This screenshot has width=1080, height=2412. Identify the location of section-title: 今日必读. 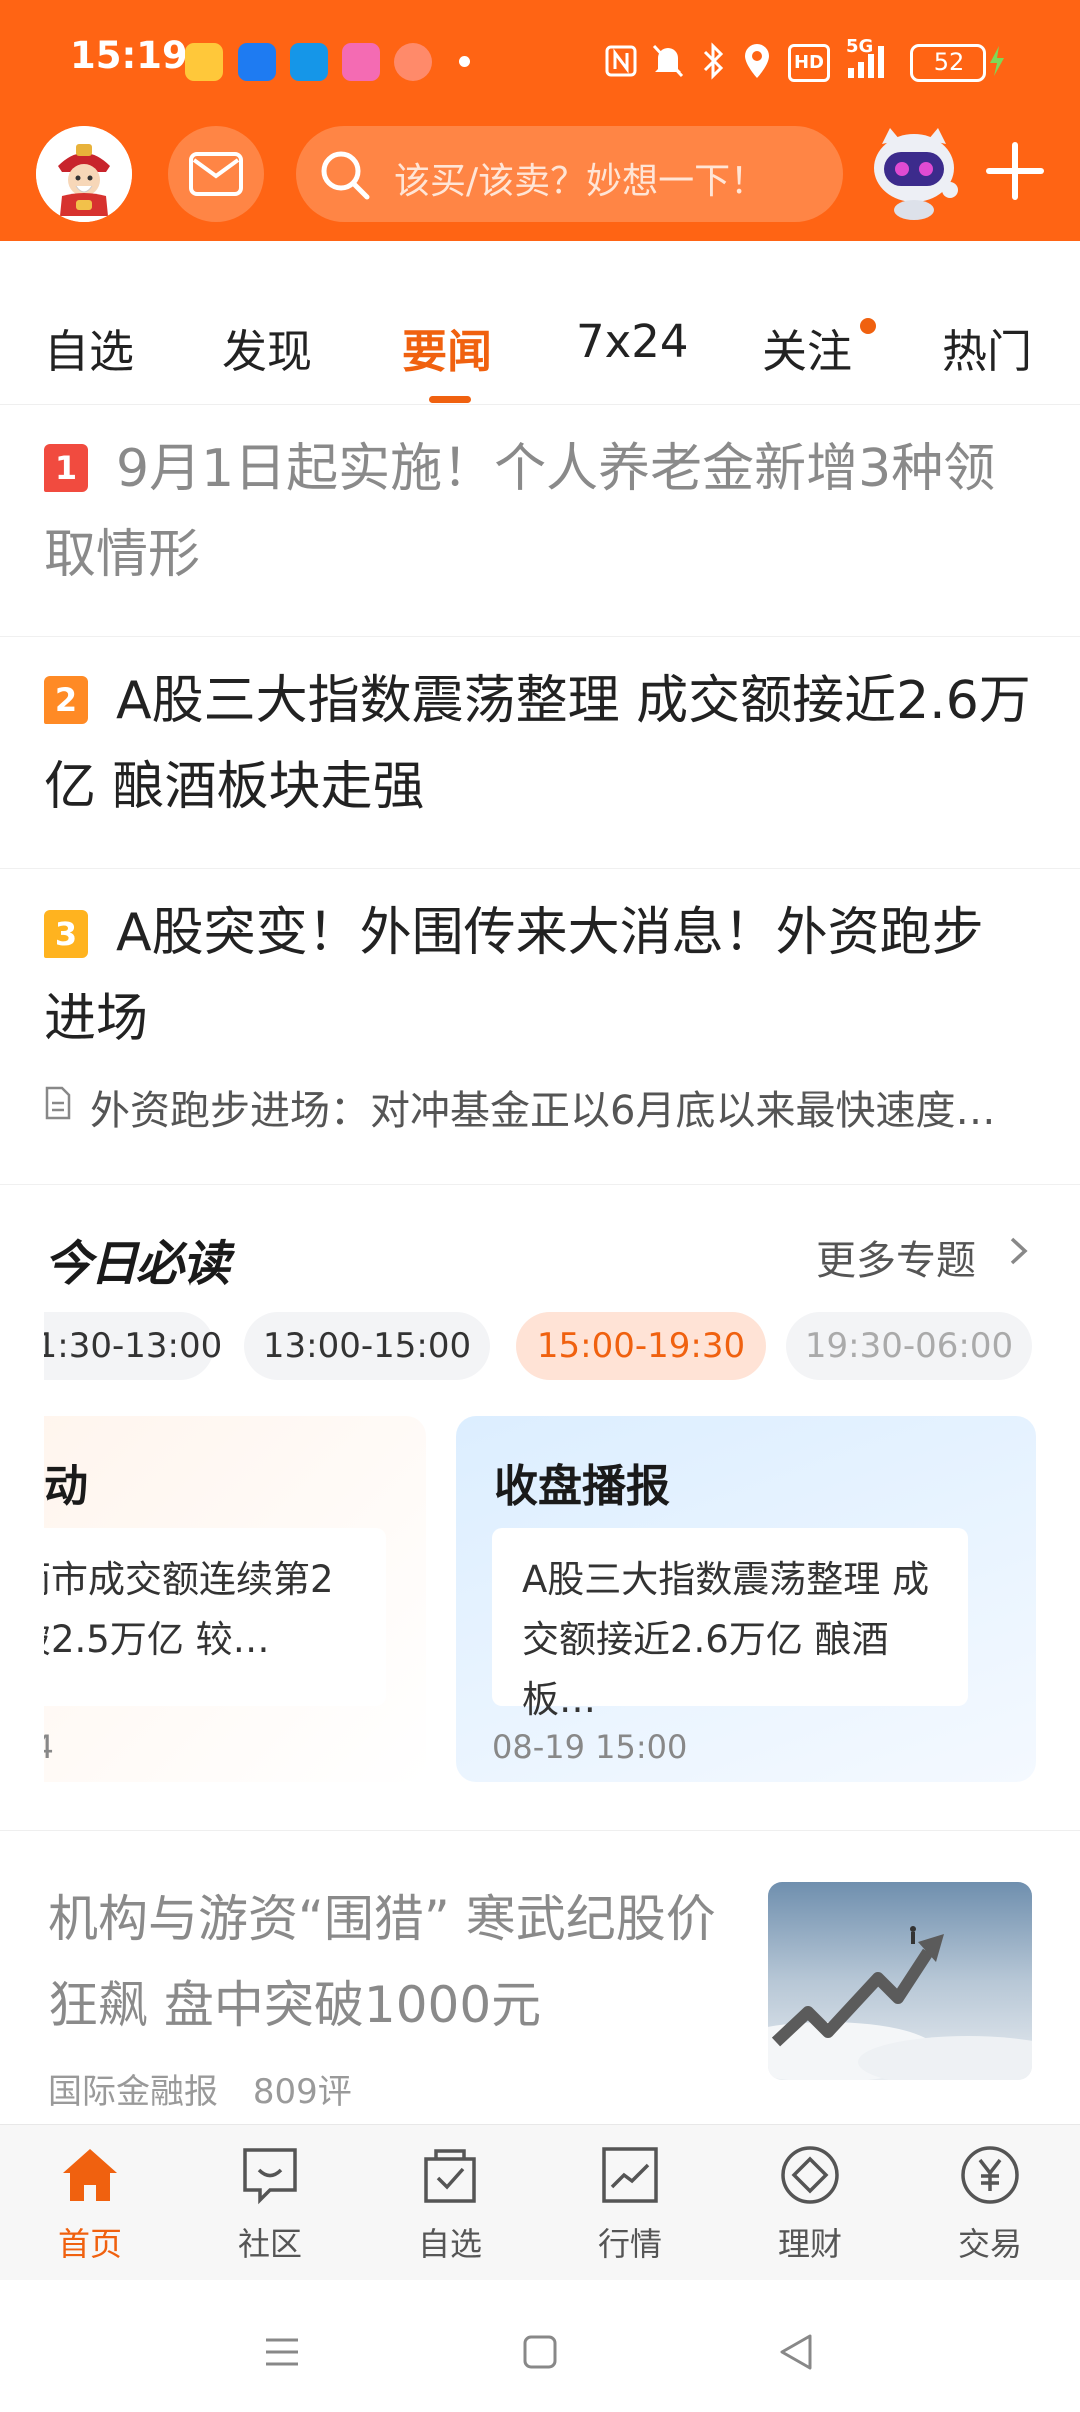
(137, 1264).